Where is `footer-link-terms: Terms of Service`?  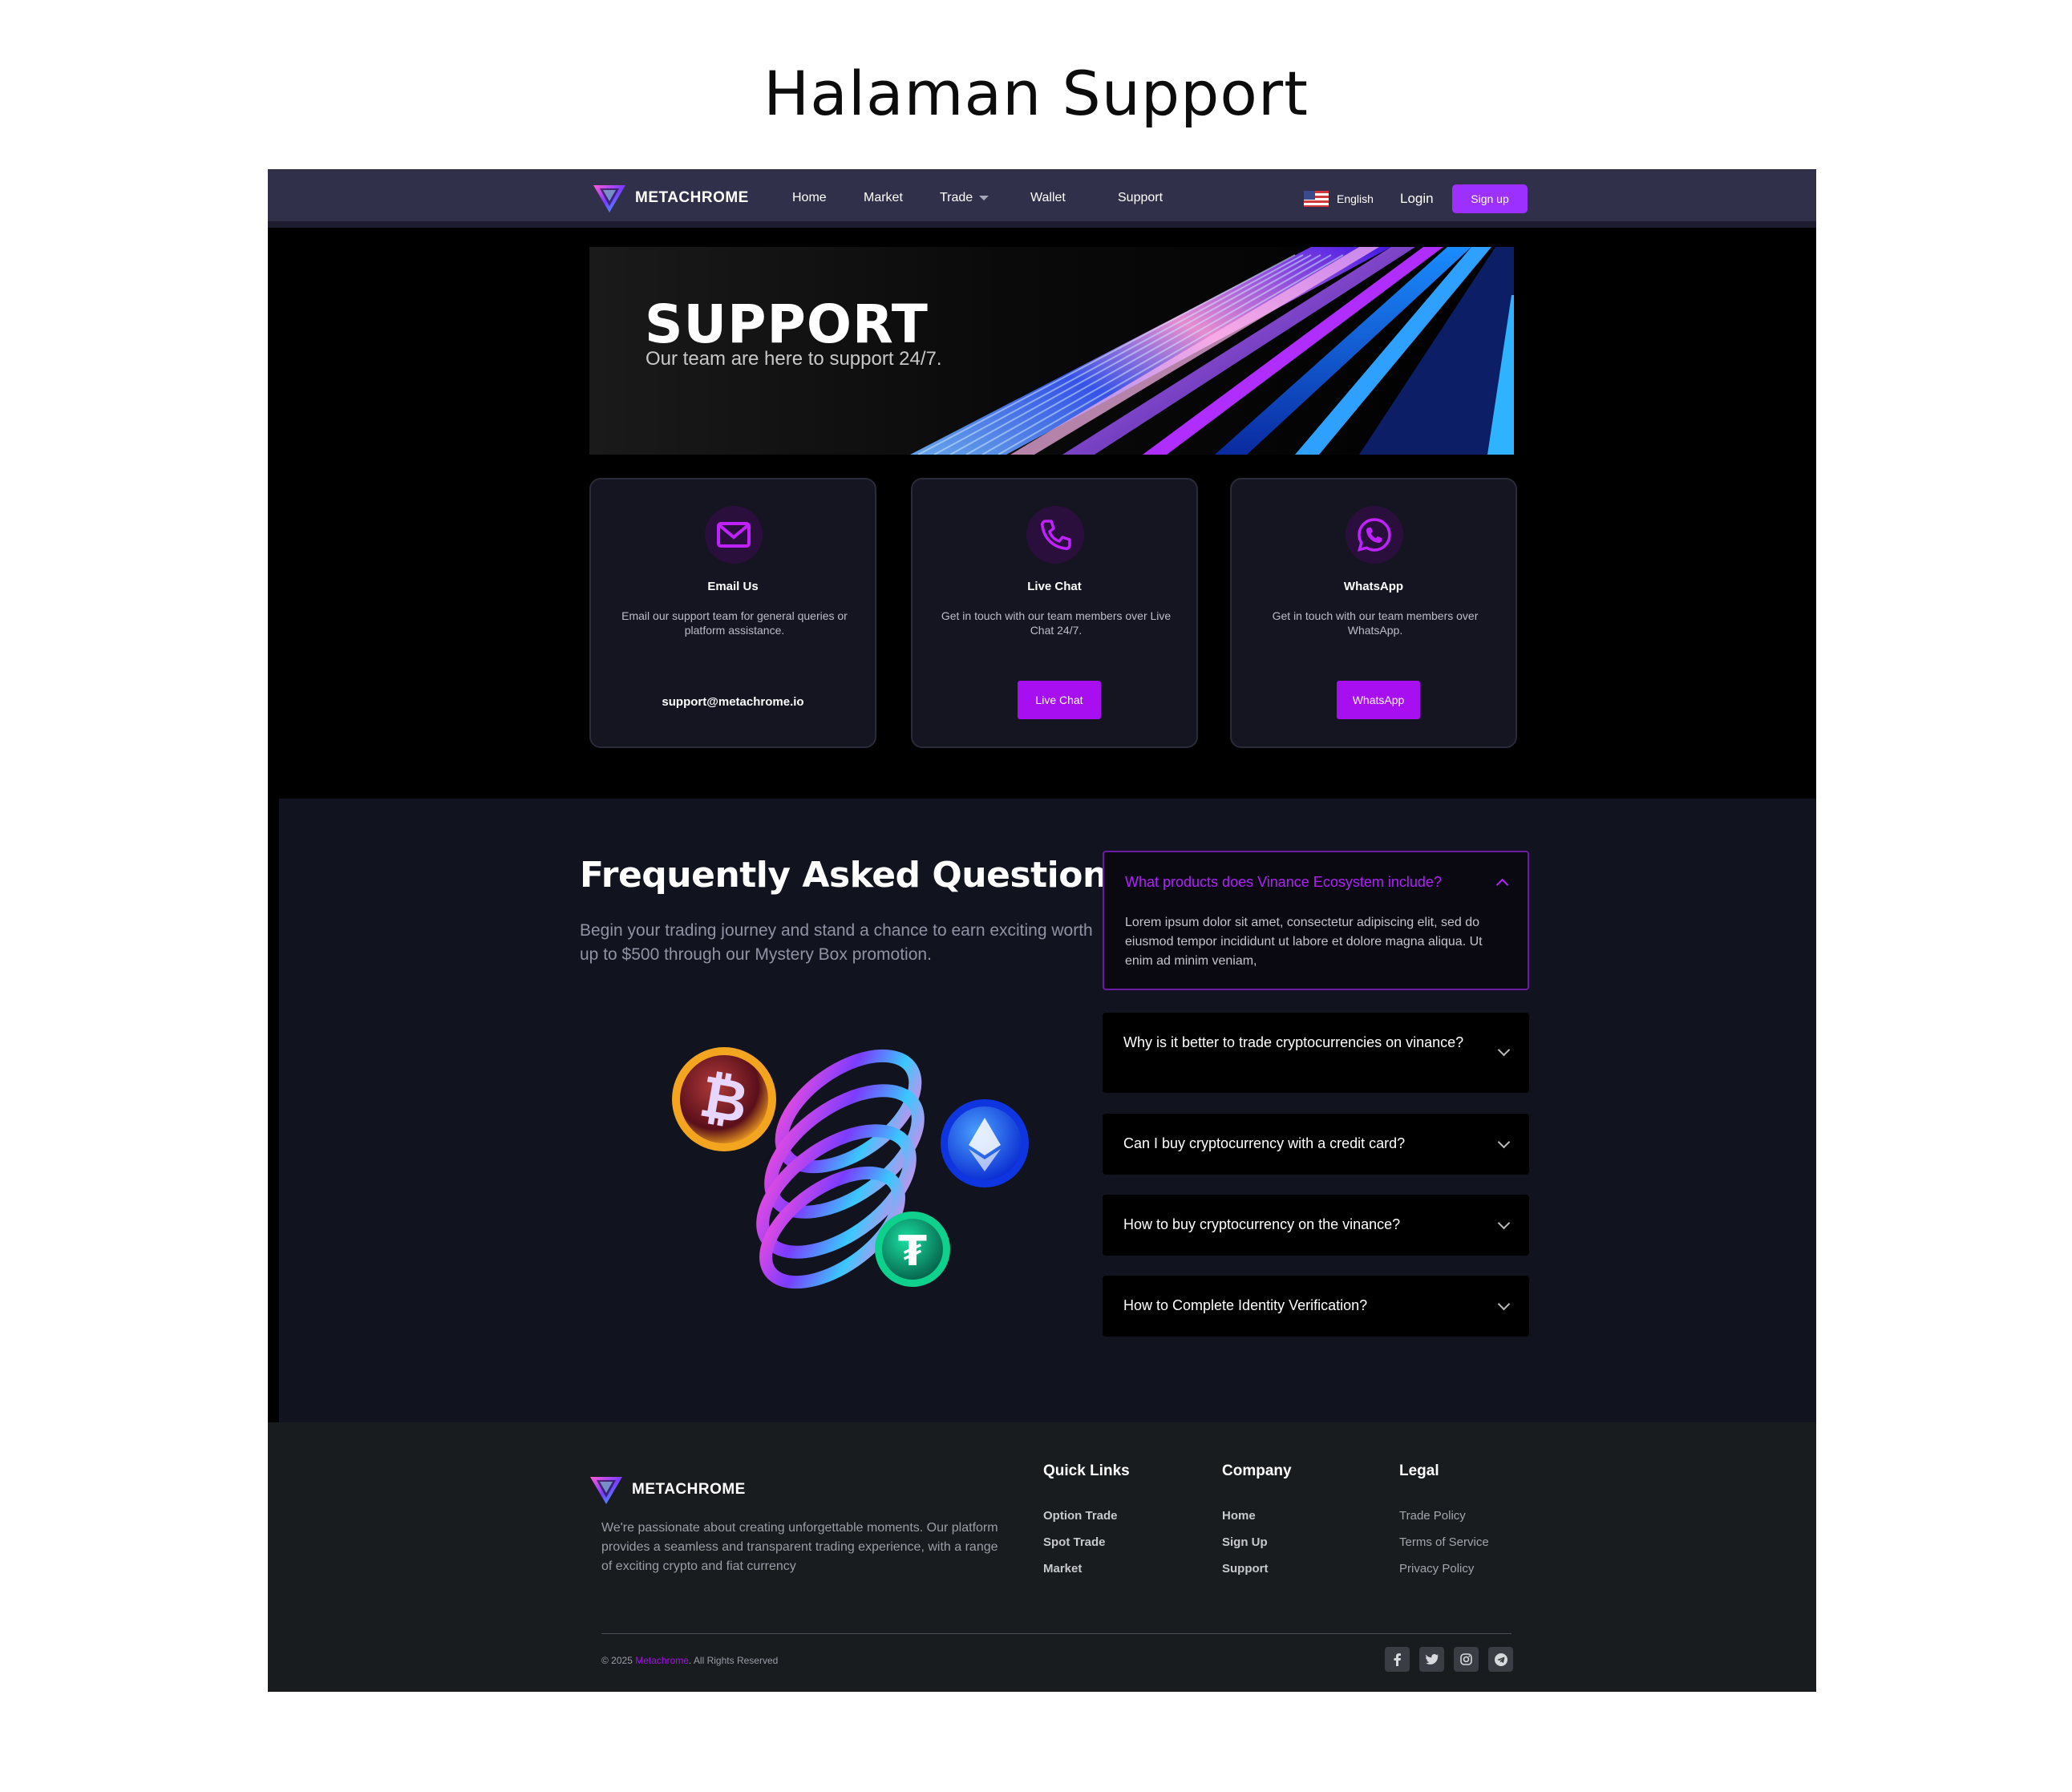 footer-link-terms: Terms of Service is located at coordinates (1444, 1542).